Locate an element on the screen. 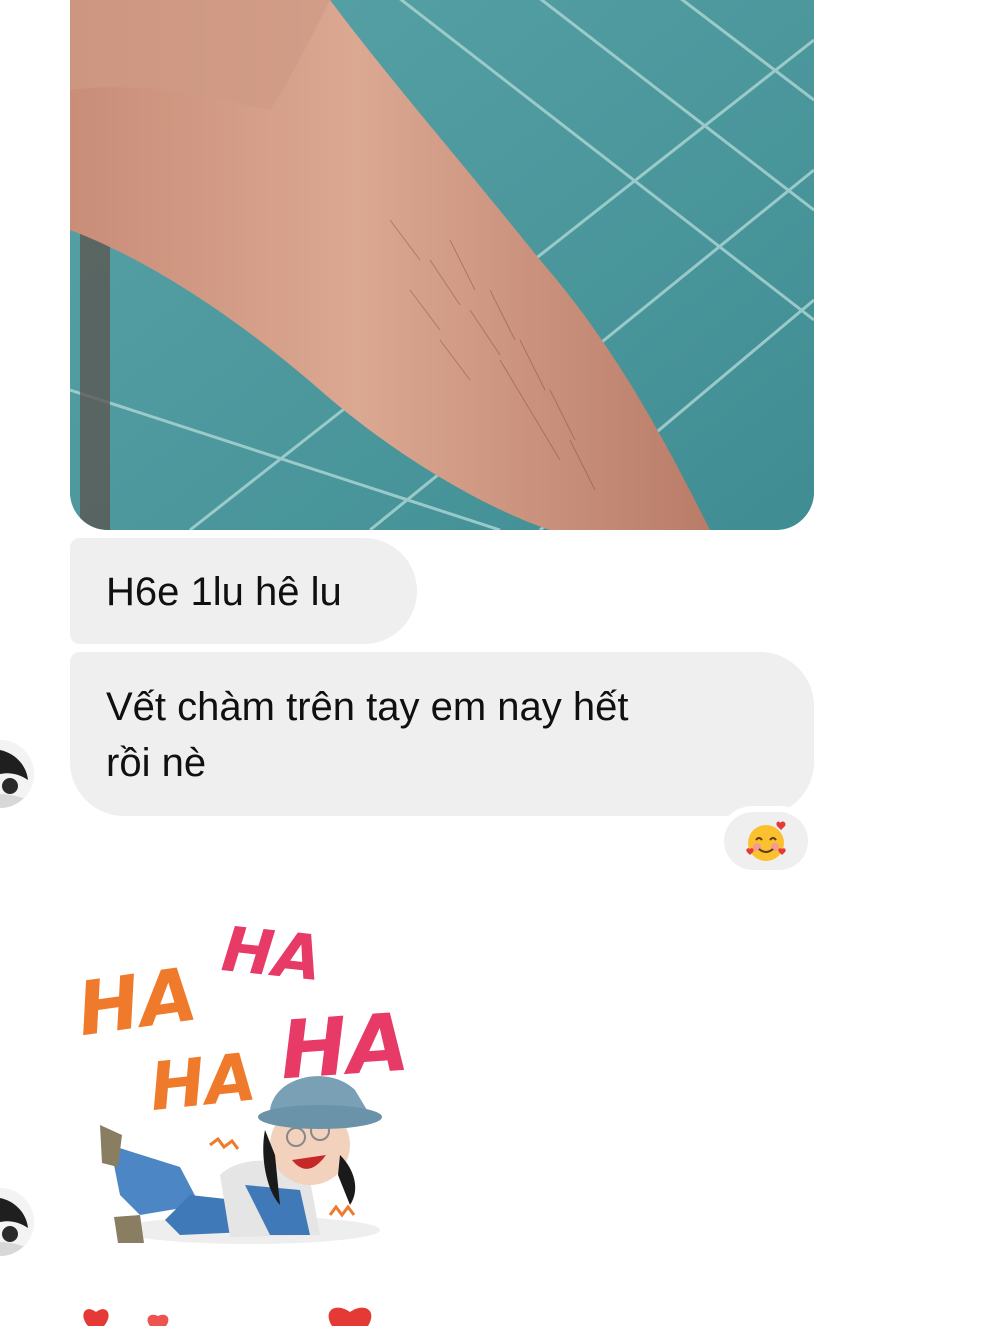  message-bubble: Vết chàm trên tay em nay hết rồi nè is located at coordinates (442, 734).